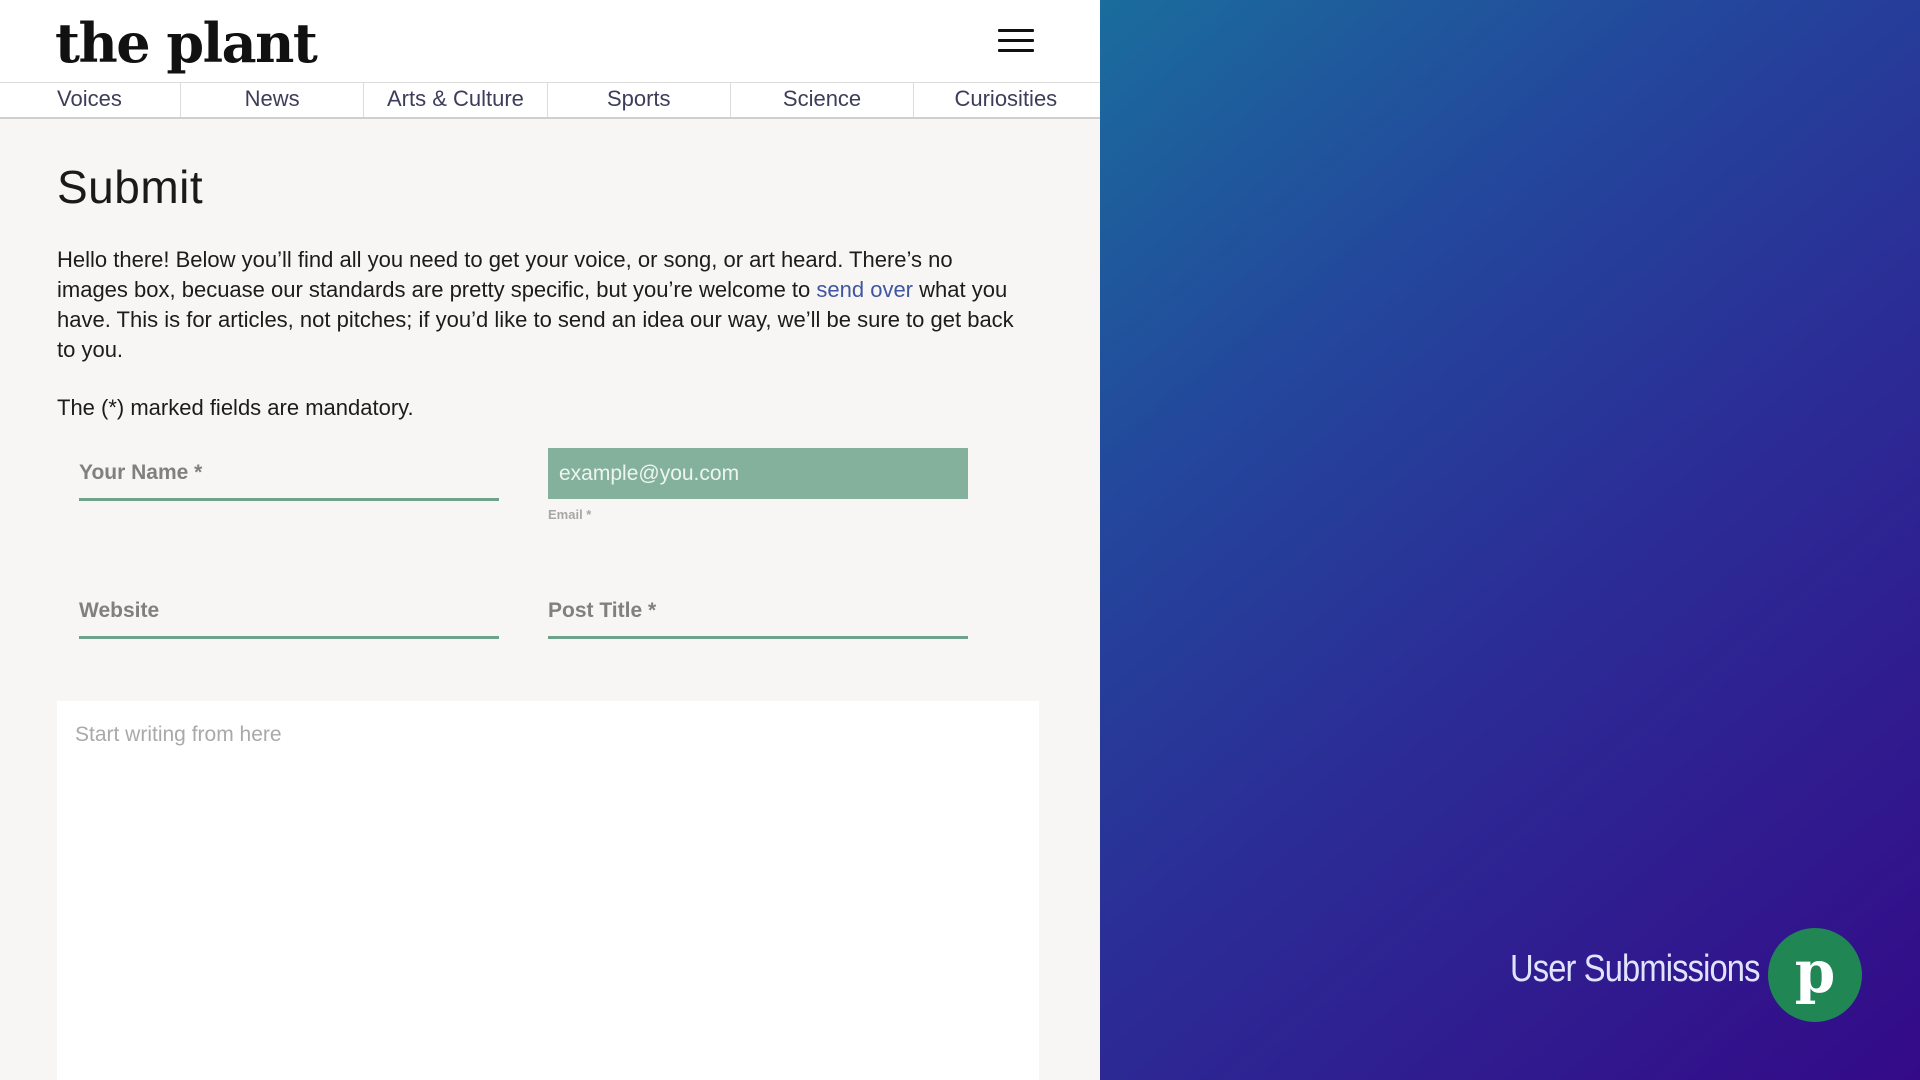  I want to click on website-field-wrapper, so click(289, 612).